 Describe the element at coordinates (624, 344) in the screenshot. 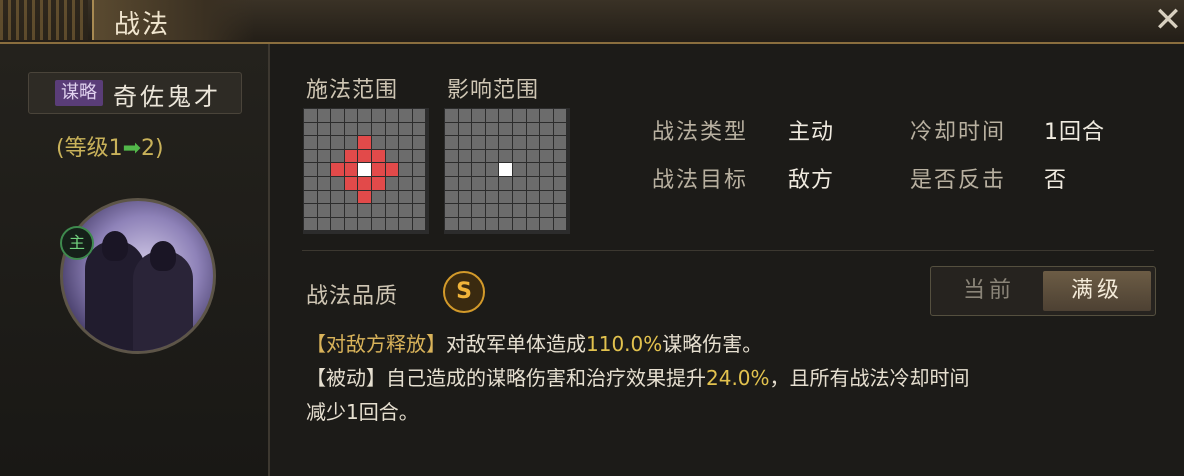

I see `description-value: 110.0%` at that location.